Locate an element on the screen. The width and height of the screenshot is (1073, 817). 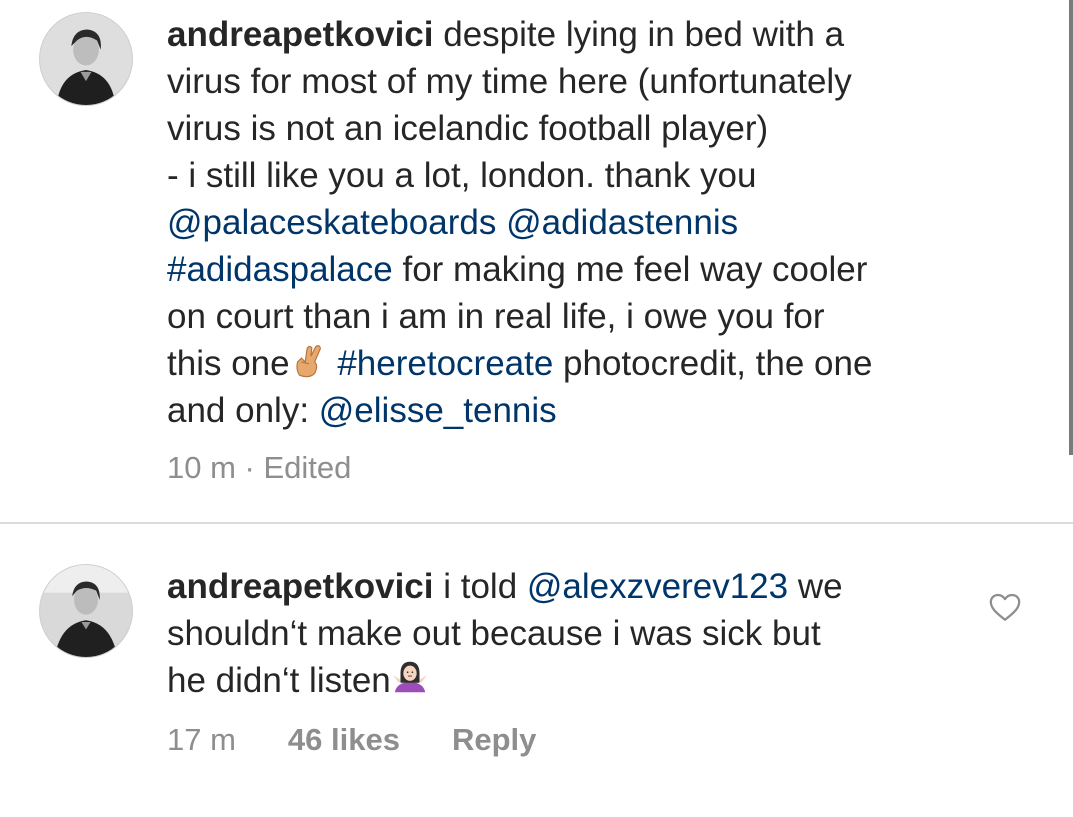
woman-shrugging-emoji is located at coordinates (409, 677).